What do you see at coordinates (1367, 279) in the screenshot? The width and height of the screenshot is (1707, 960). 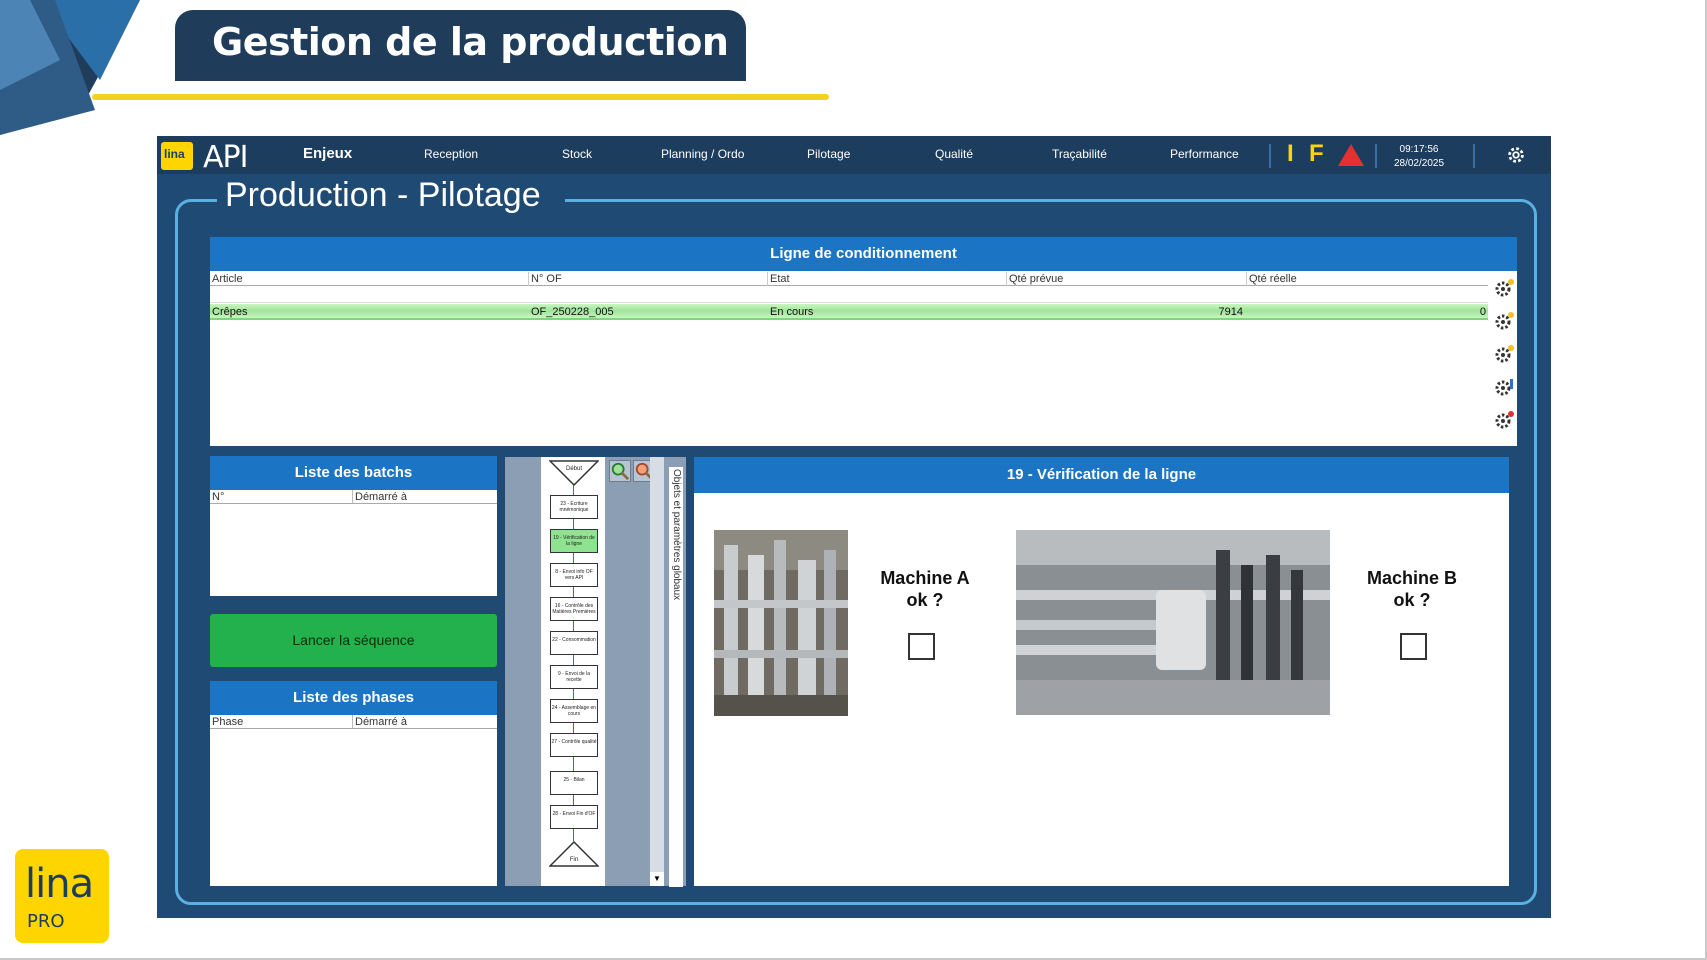 I see `col-qte-reelle: Qté réelle` at bounding box center [1367, 279].